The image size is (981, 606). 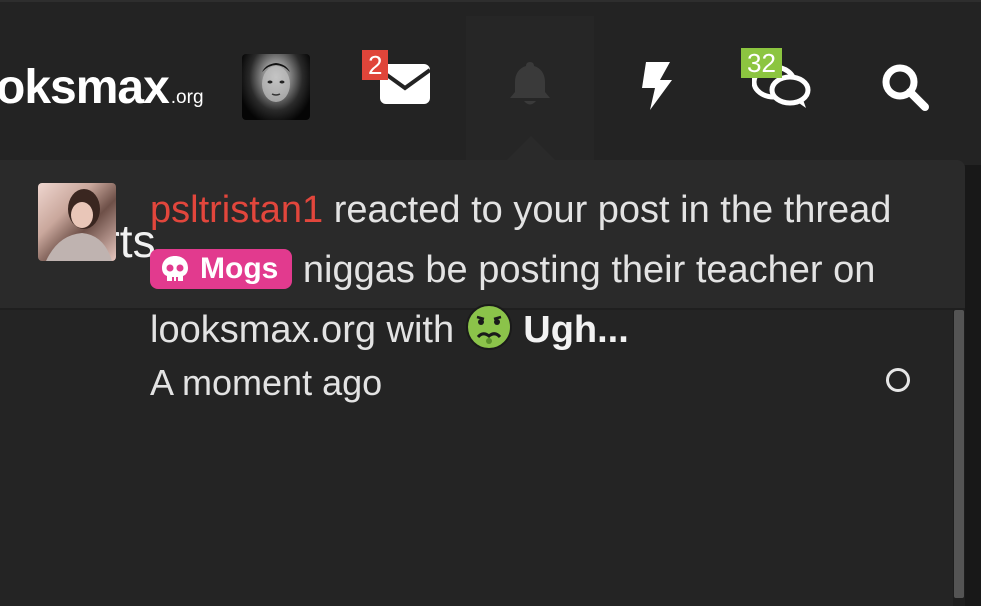 I want to click on bolt-icon, so click(x=657, y=86).